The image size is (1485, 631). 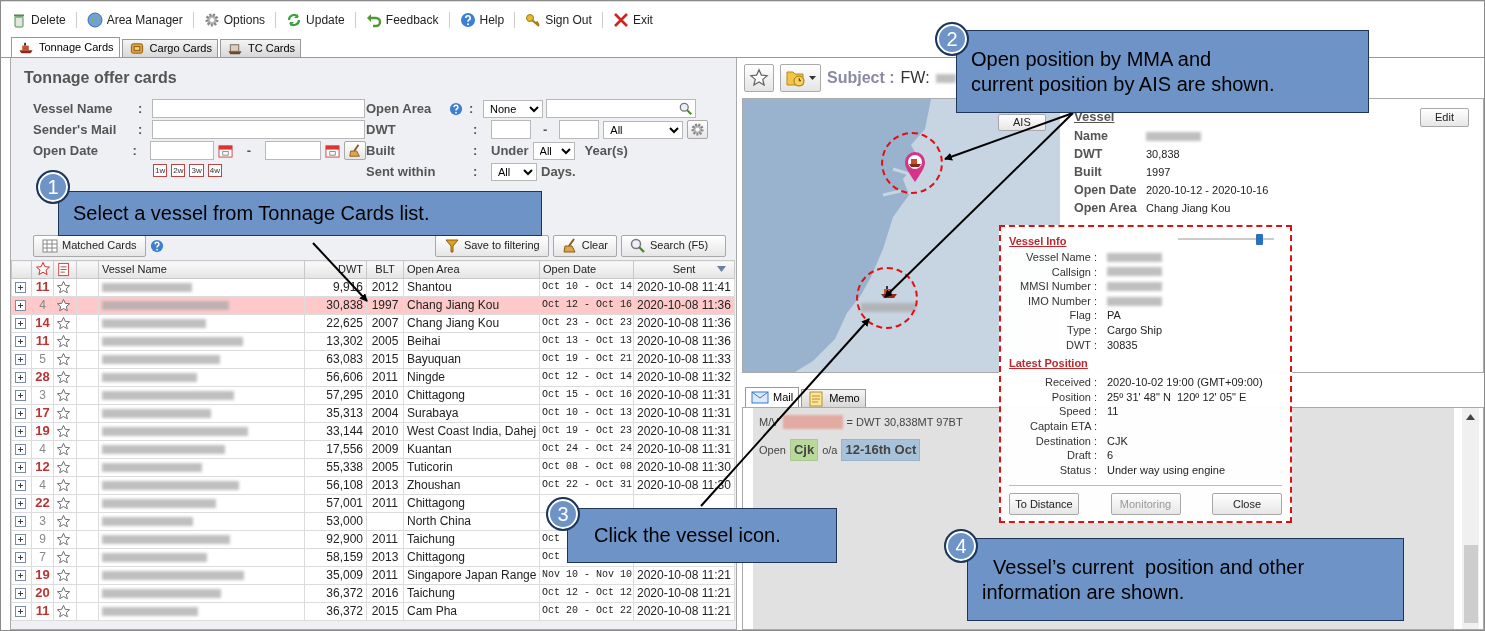 What do you see at coordinates (553, 150) in the screenshot?
I see `built-dropdown: All` at bounding box center [553, 150].